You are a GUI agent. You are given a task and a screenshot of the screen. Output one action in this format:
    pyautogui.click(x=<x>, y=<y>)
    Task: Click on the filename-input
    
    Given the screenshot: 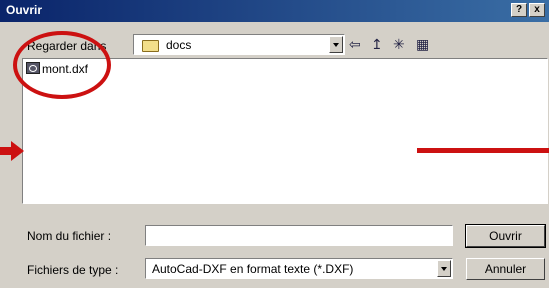 What is the action you would take?
    pyautogui.click(x=299, y=235)
    